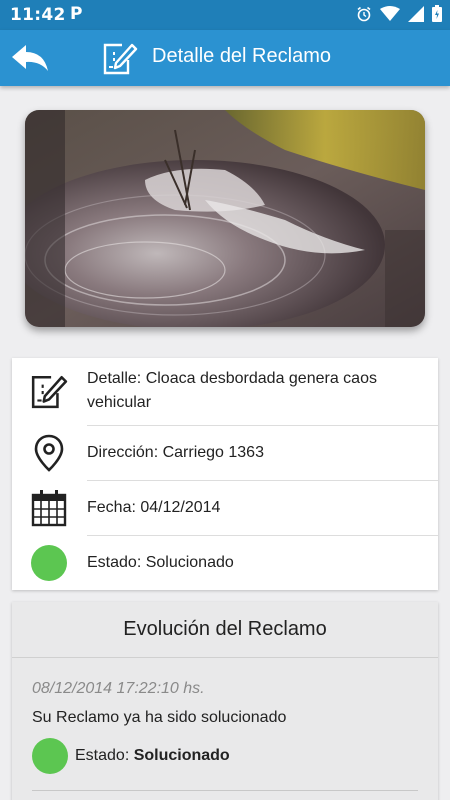 This screenshot has height=800, width=450. Describe the element at coordinates (118, 688) in the screenshot. I see `evolution-datetime: 08/12/2014 17:22:10 hs.` at that location.